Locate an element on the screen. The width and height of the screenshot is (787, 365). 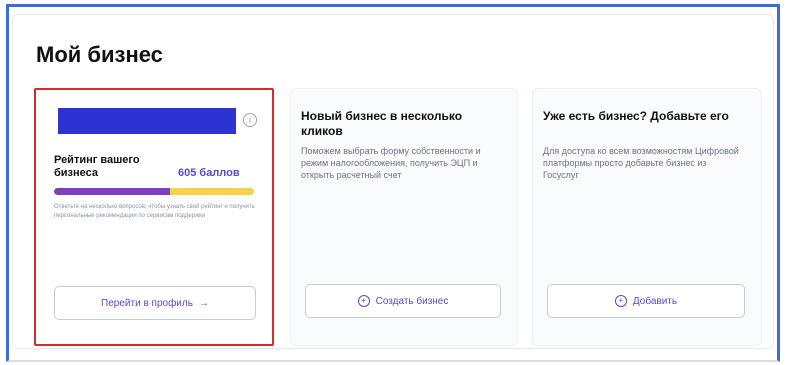
add-business-label: Добавить is located at coordinates (655, 301).